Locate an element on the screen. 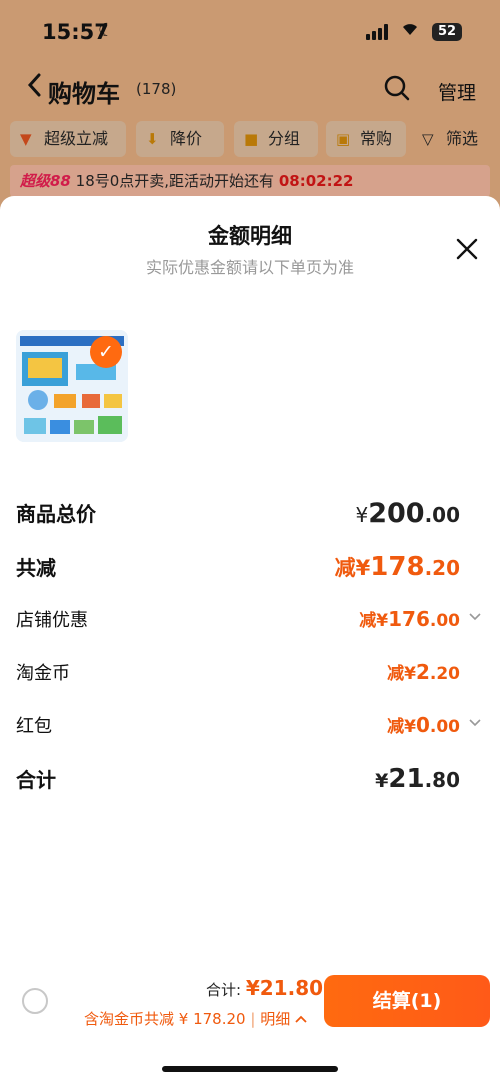 This screenshot has height=1082, width=500. promo-countdown: 08:02:22 is located at coordinates (316, 181).